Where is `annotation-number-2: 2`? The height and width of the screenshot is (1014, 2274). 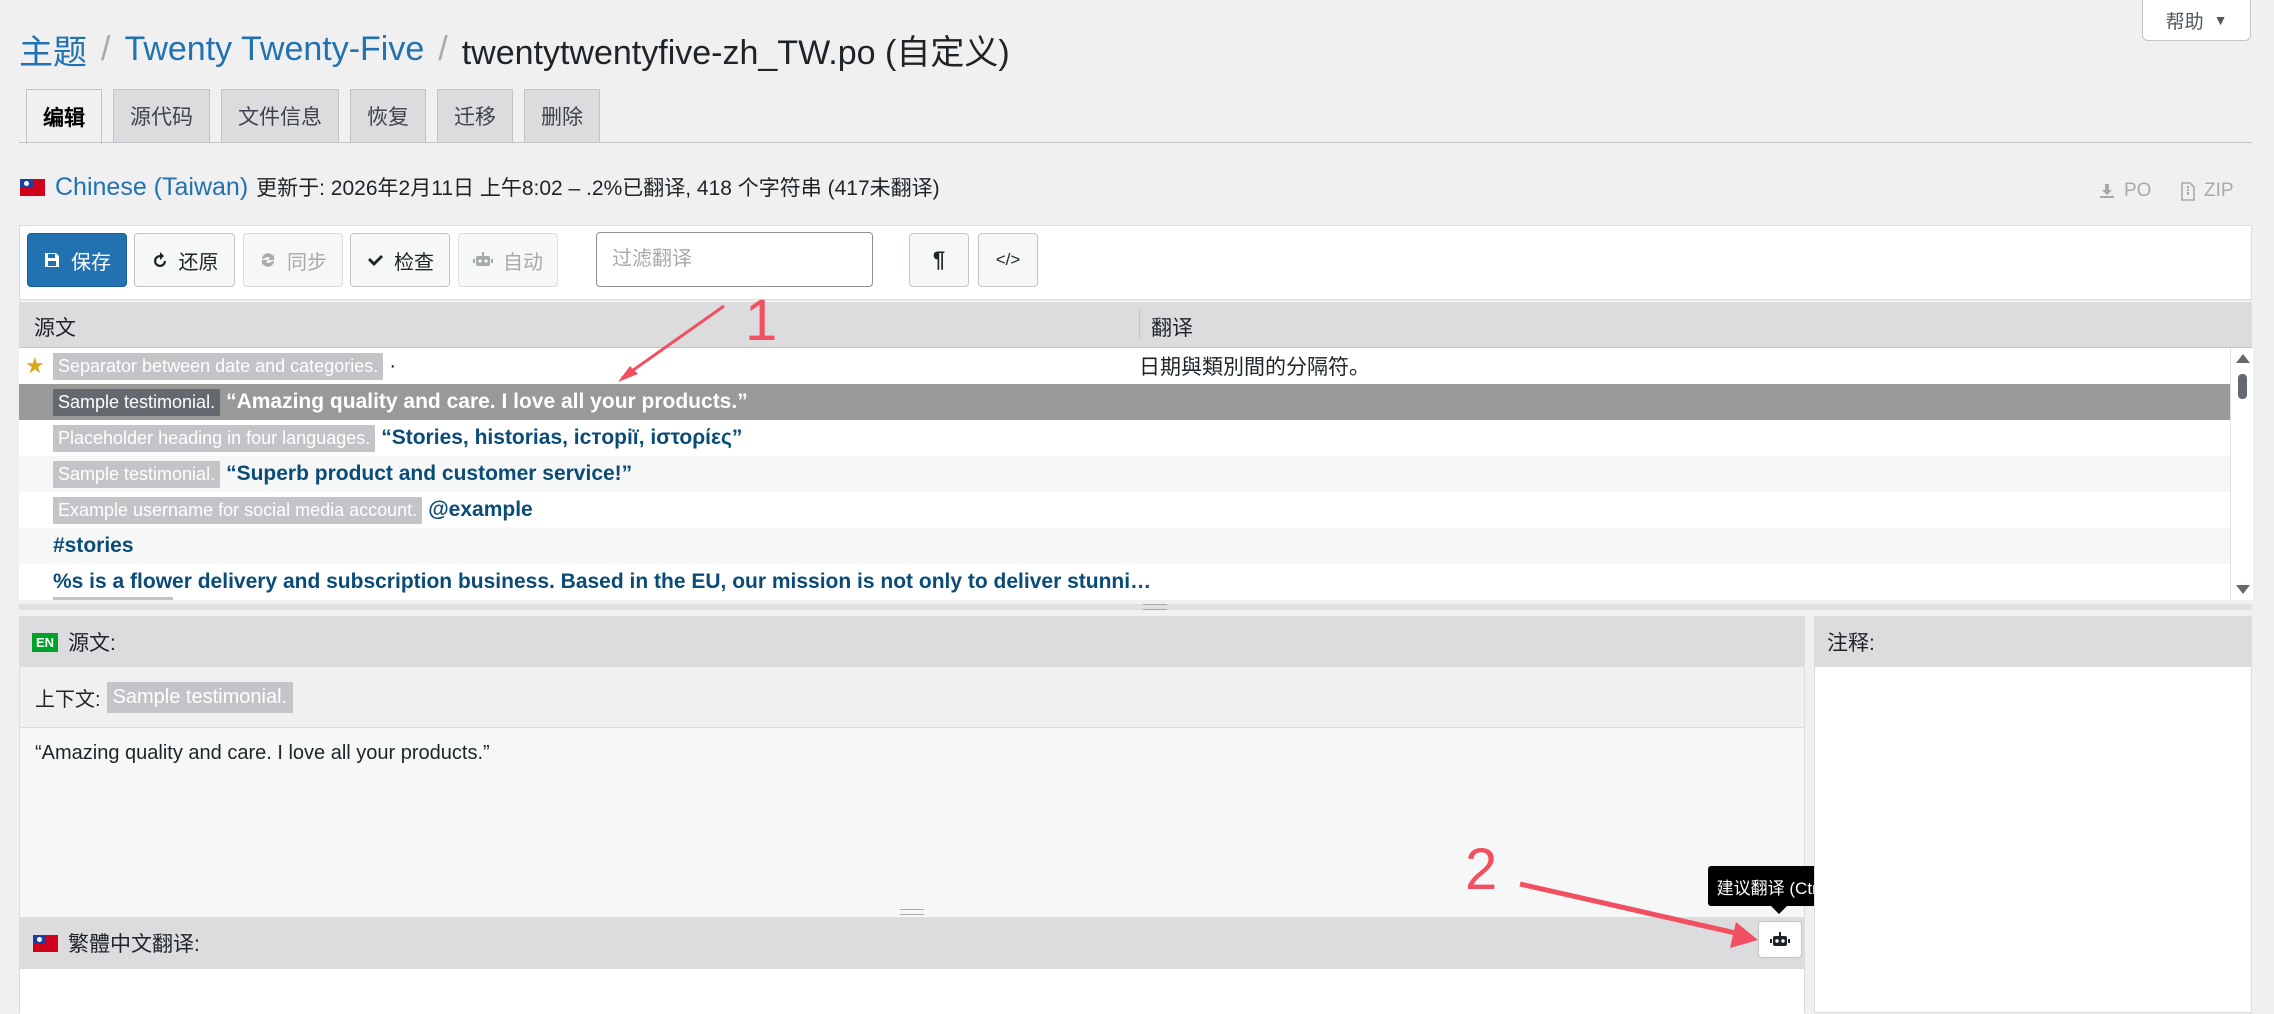
annotation-number-2: 2 is located at coordinates (1481, 869).